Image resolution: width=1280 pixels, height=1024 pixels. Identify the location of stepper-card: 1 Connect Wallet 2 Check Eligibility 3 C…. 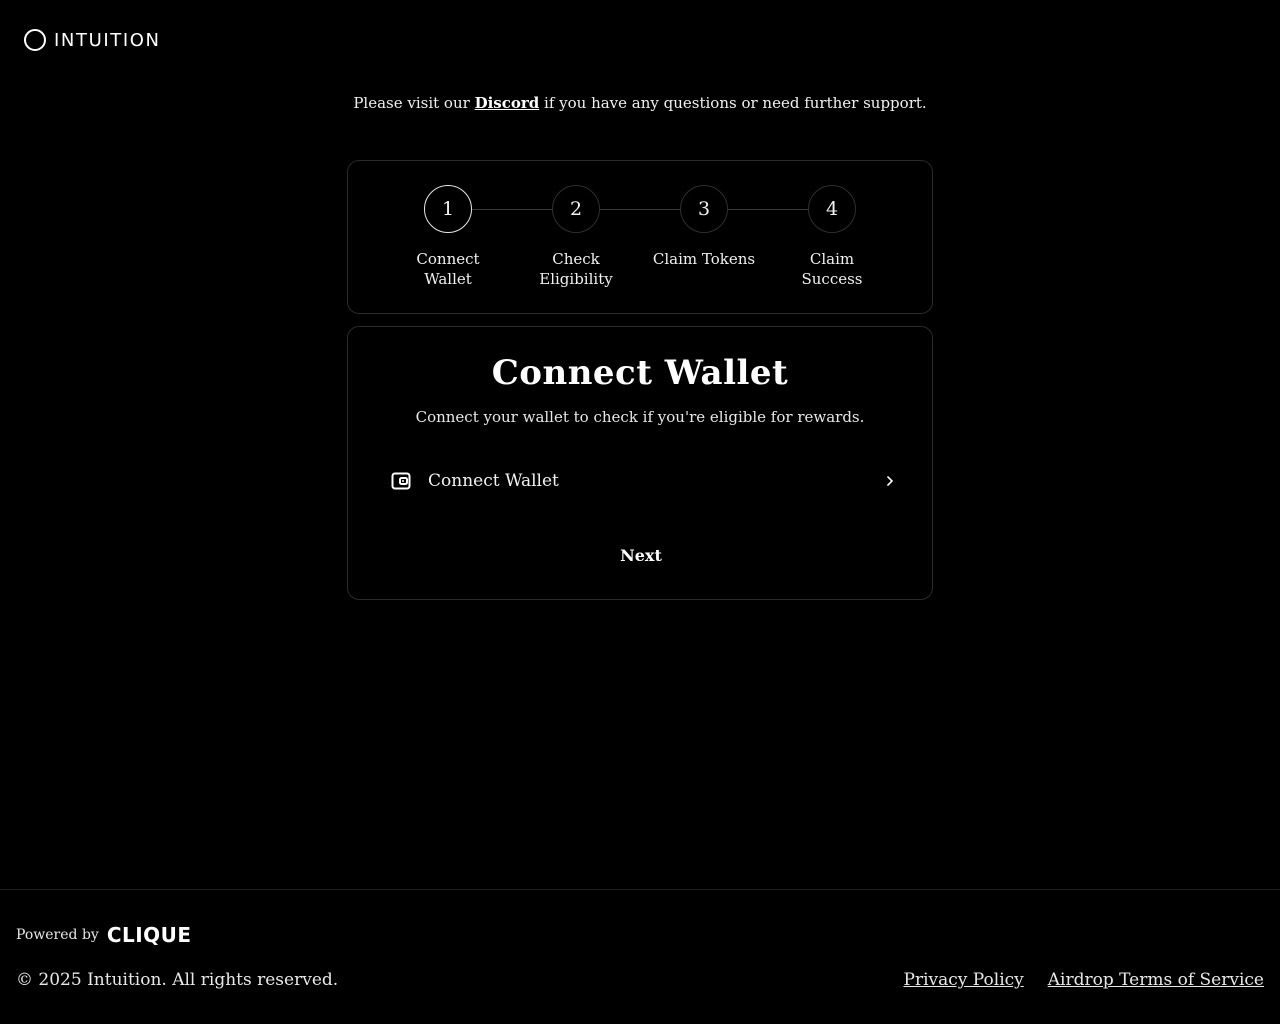
(640, 237).